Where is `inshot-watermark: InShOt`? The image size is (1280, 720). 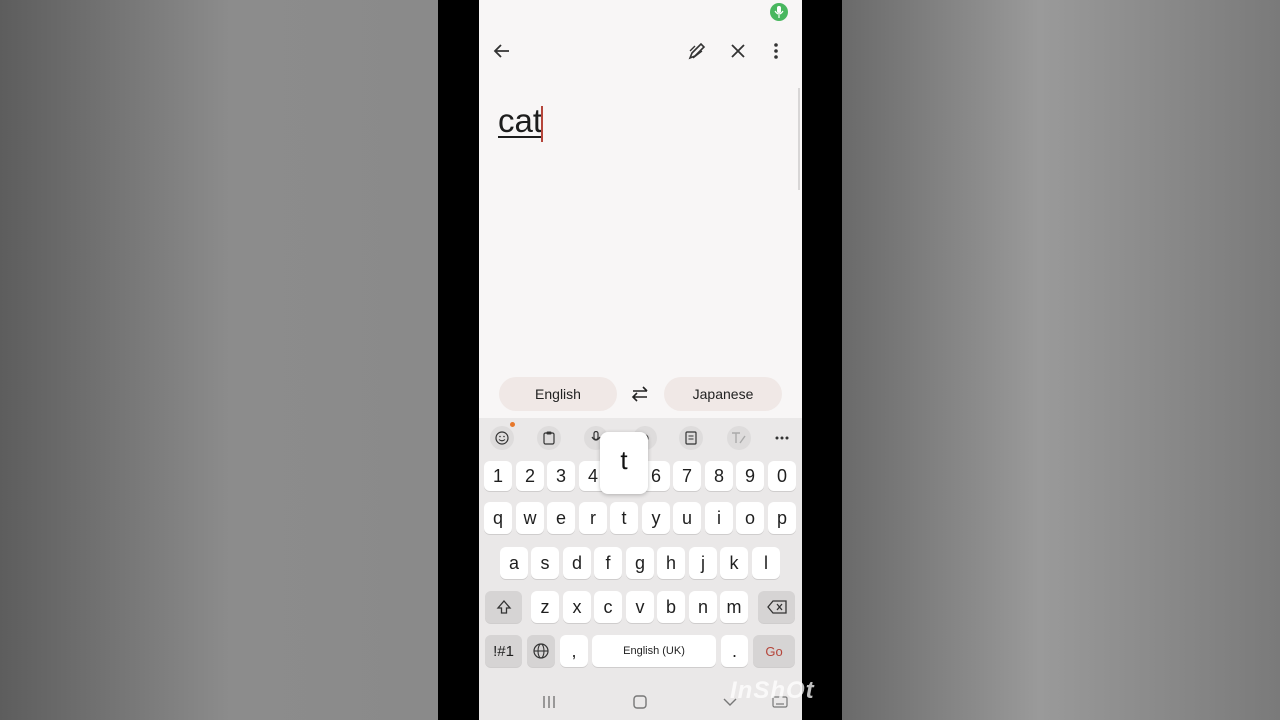 inshot-watermark: InShOt is located at coordinates (772, 690).